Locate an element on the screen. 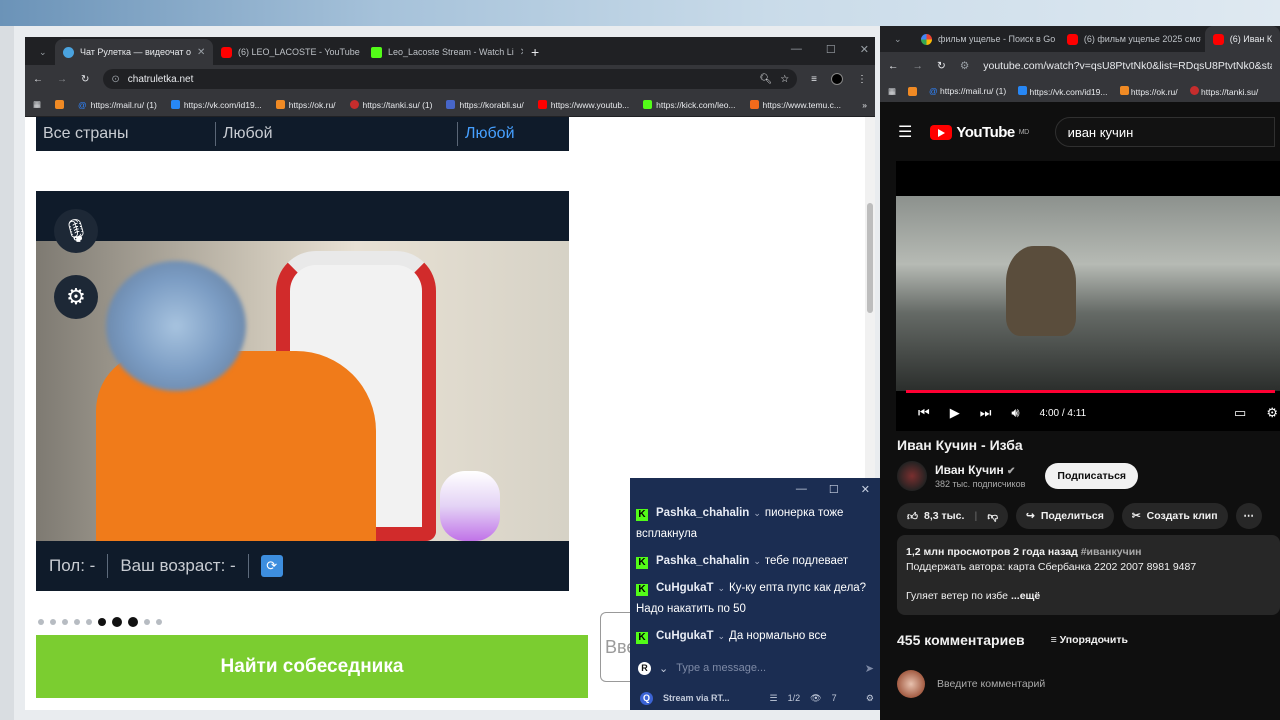 This screenshot has height=720, width=1280. more-actions-button: ⋯ is located at coordinates (1248, 516).